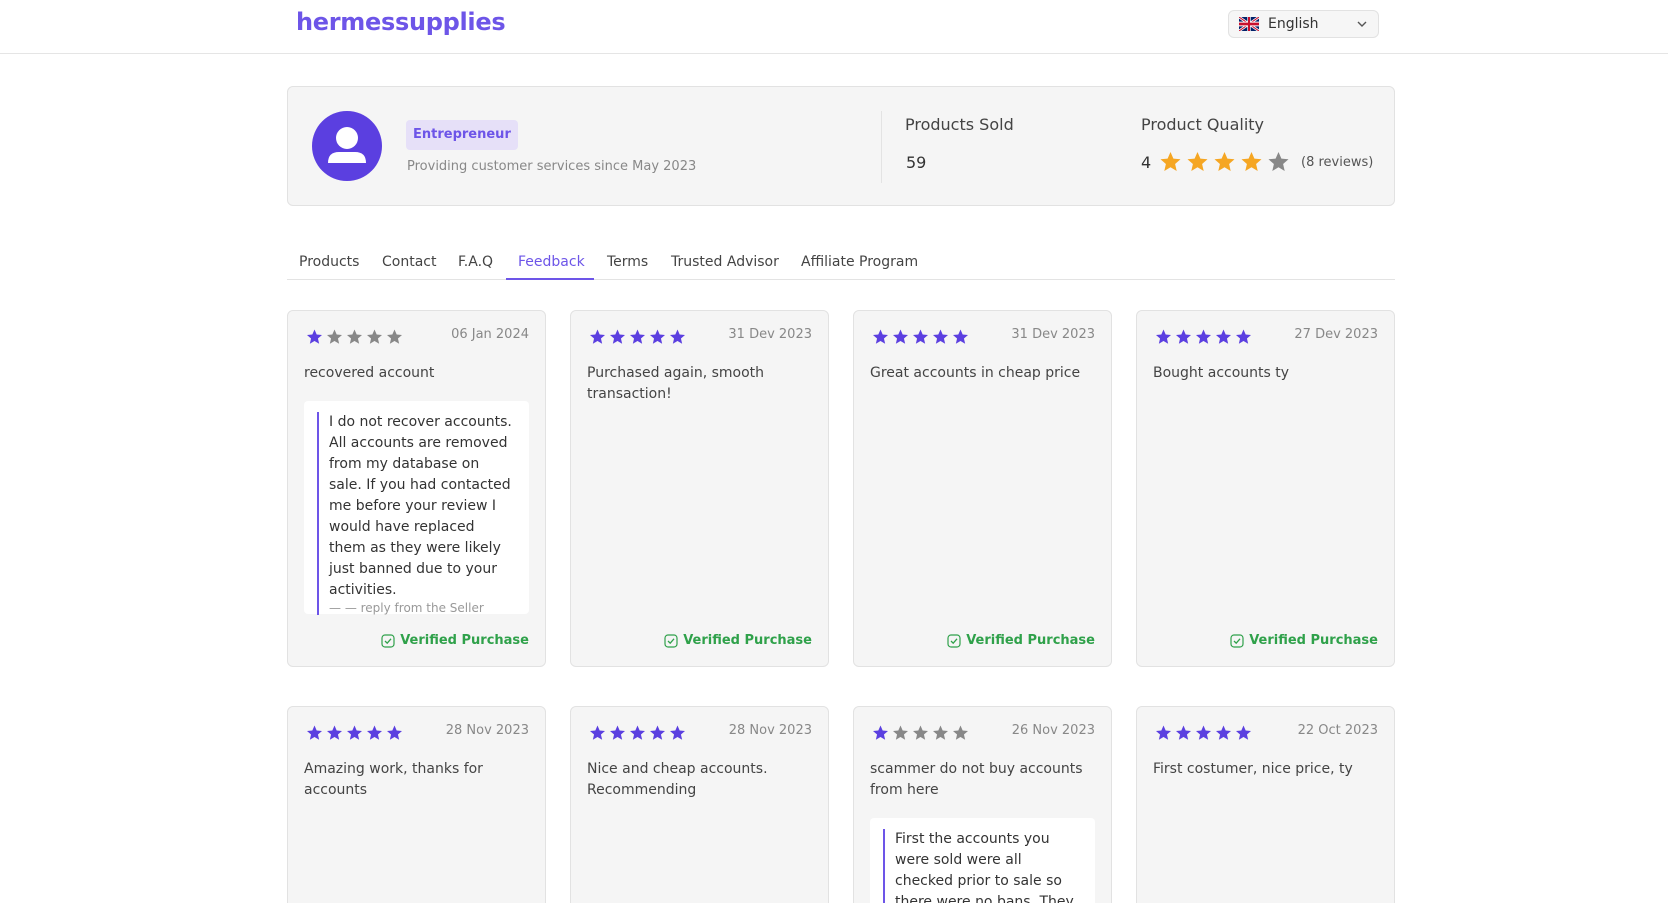 Image resolution: width=1668 pixels, height=903 pixels. I want to click on products-sold-label: Products Sold, so click(959, 124).